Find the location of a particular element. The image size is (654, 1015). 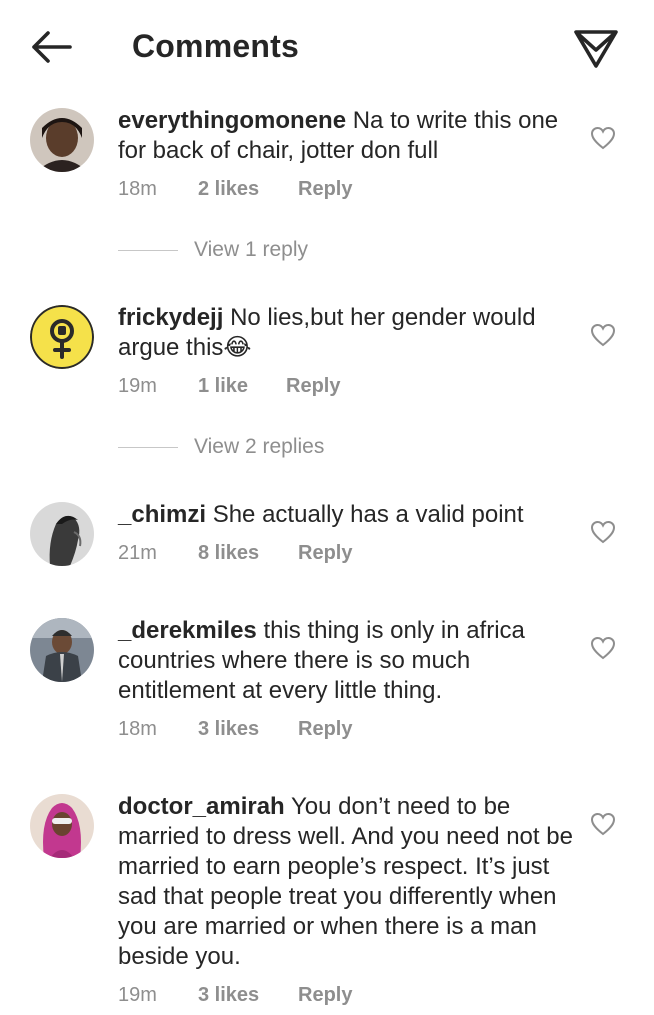

comment-text: She actually has a valid point is located at coordinates (368, 514).